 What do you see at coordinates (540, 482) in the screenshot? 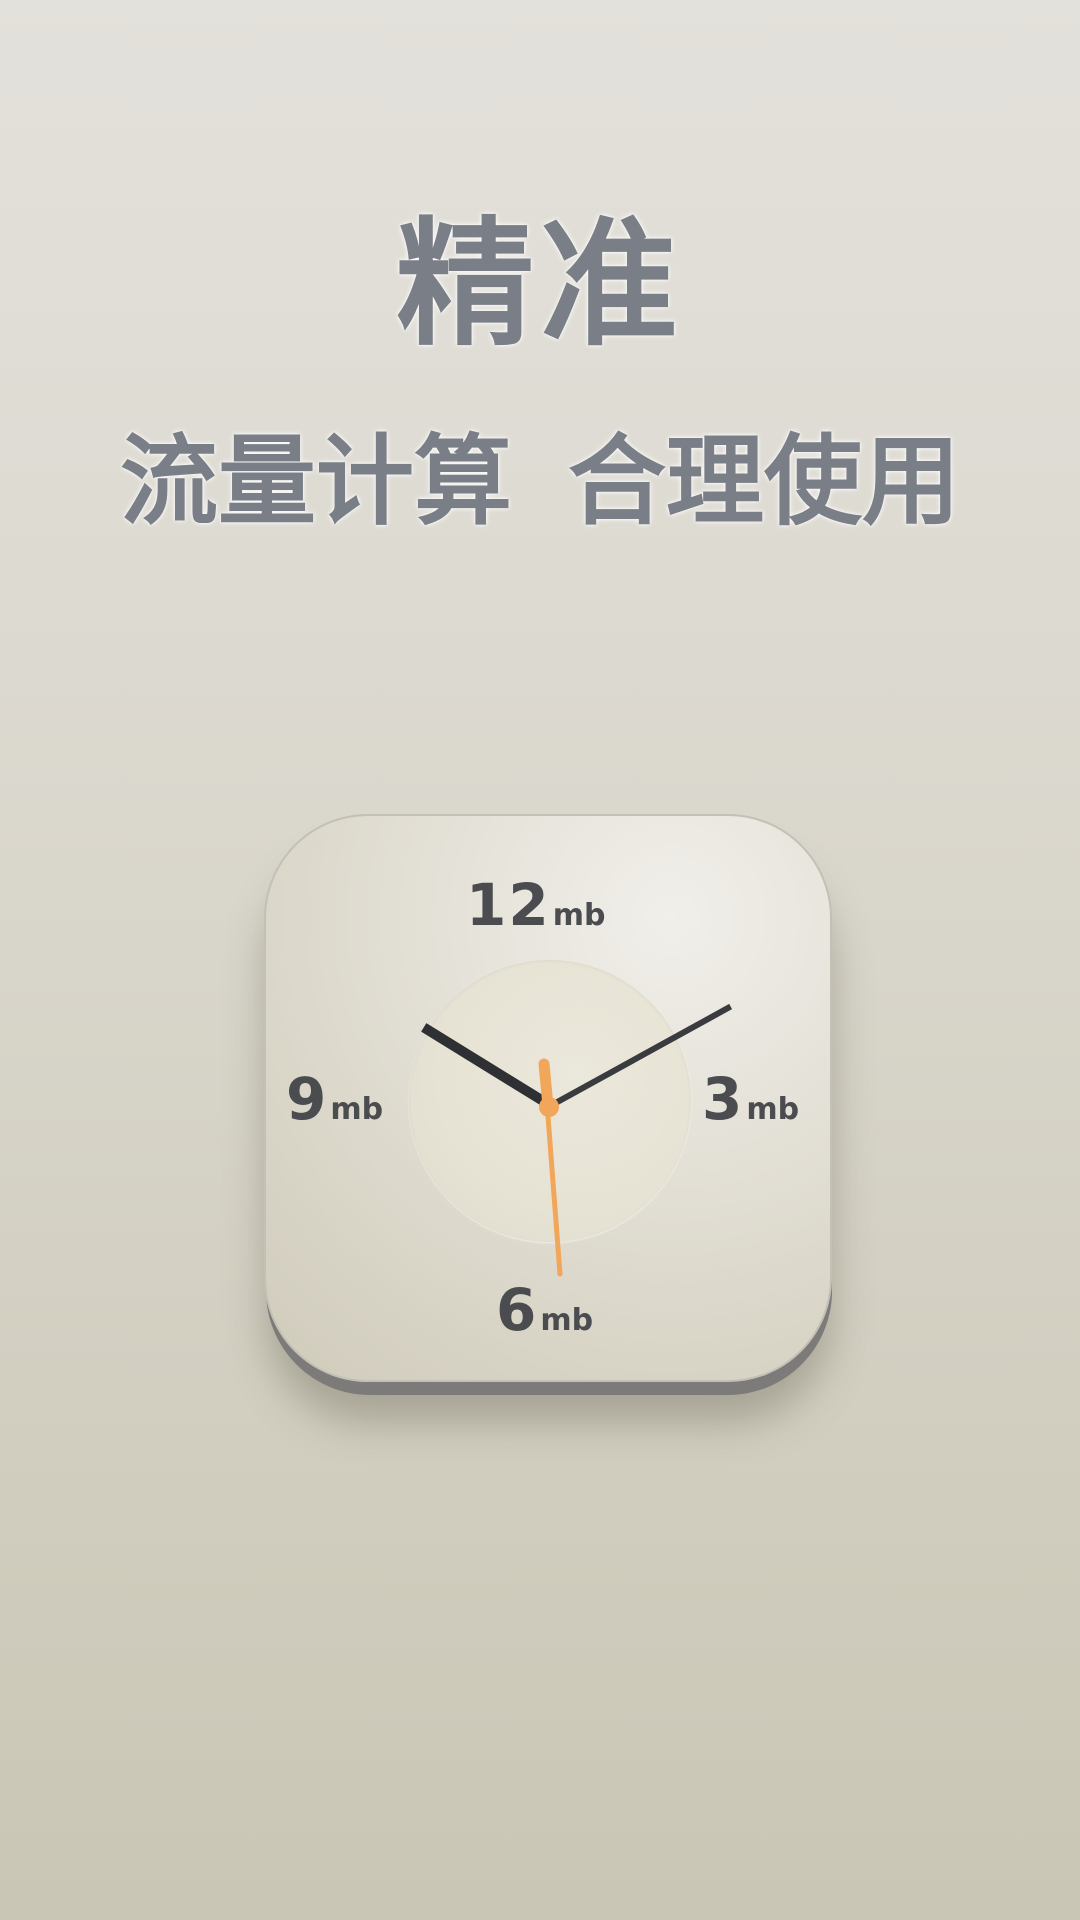
I see `headline-subtitle: 流量计算 合理使用` at bounding box center [540, 482].